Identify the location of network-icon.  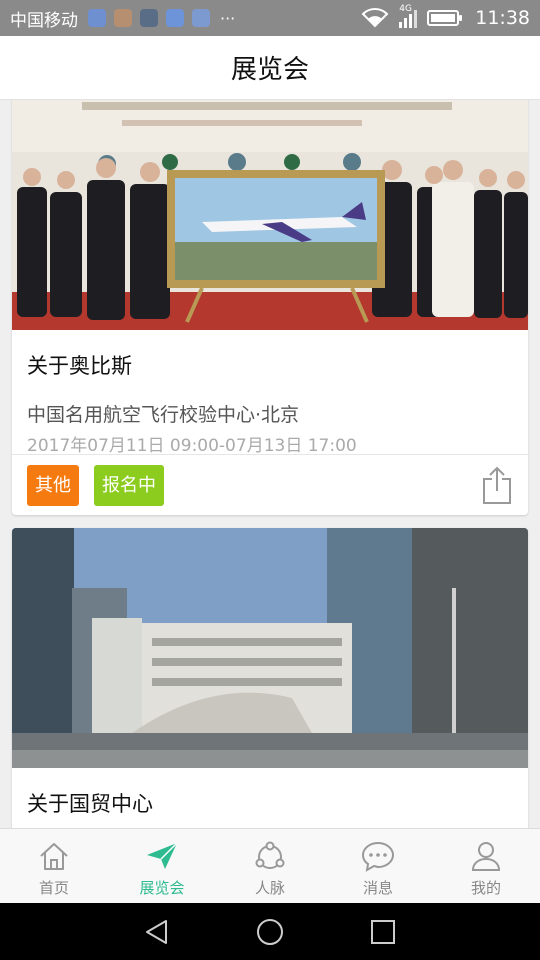
(270, 855).